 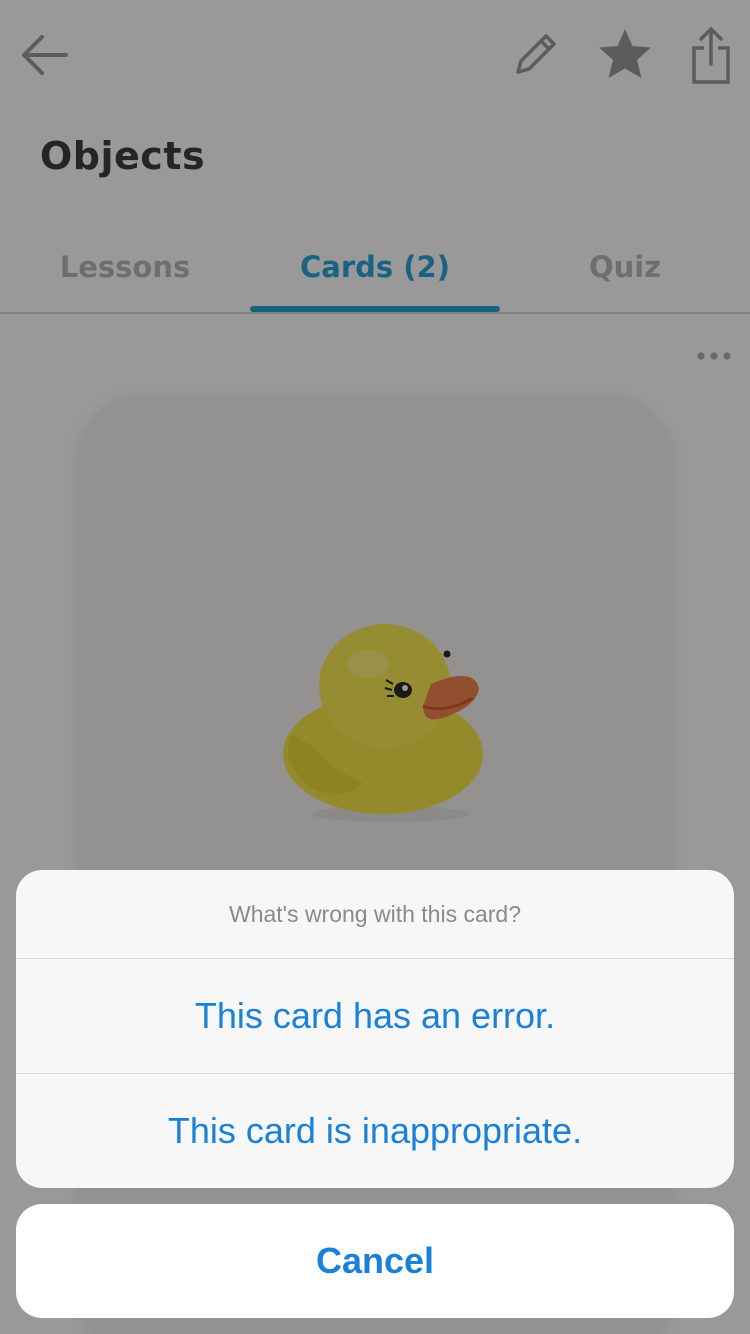 What do you see at coordinates (375, 1261) in the screenshot?
I see `cancel-button: Cancel` at bounding box center [375, 1261].